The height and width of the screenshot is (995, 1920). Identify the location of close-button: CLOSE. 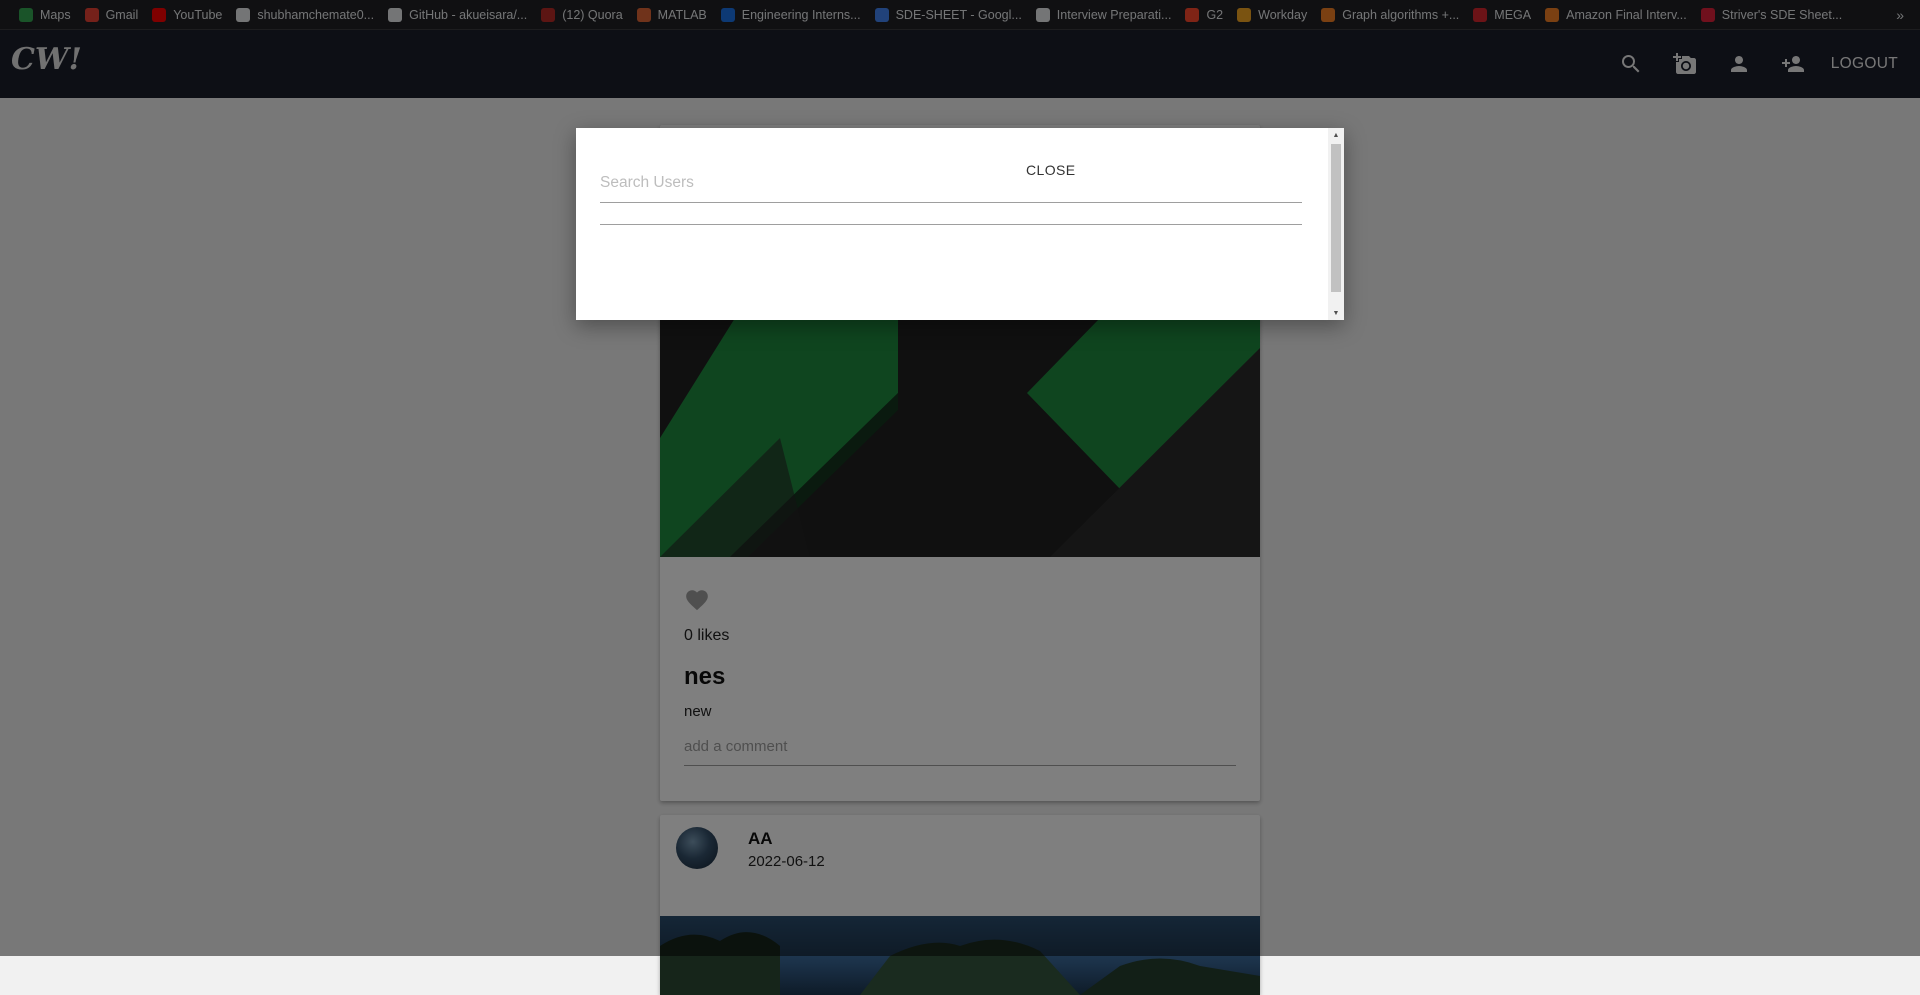
(1050, 170).